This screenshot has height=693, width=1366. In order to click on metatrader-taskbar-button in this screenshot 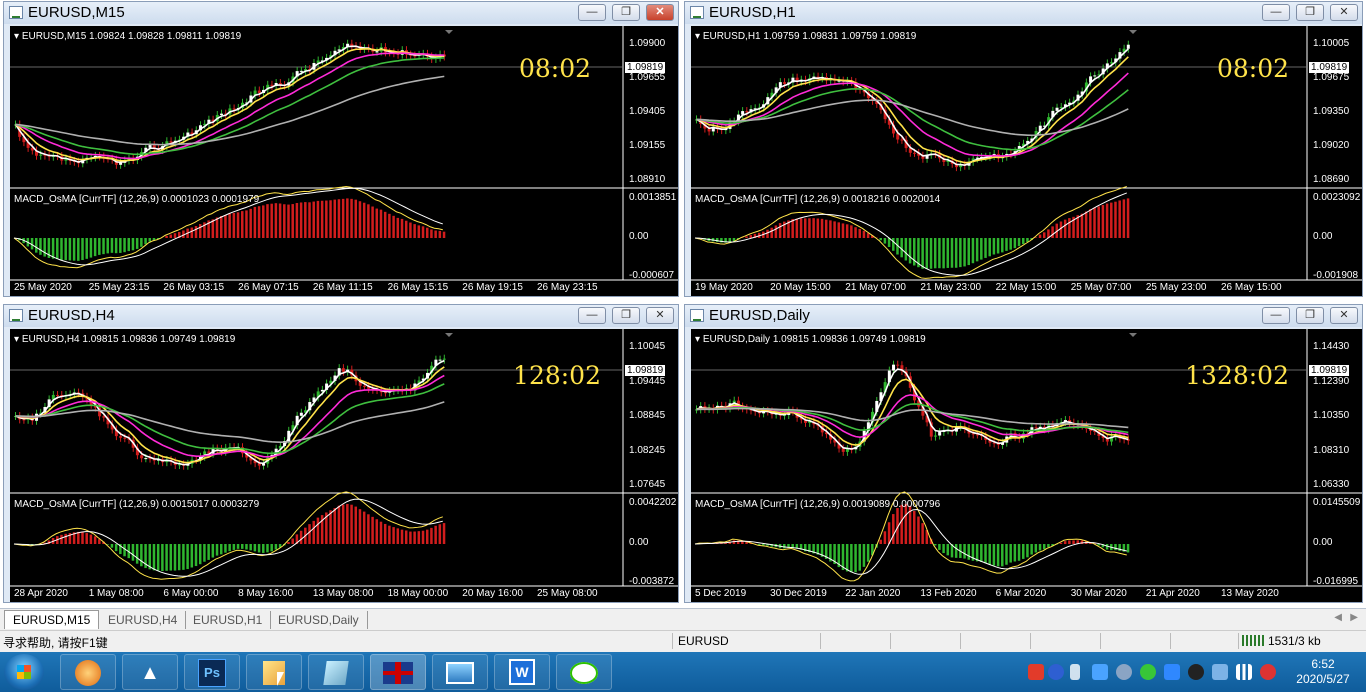, I will do `click(398, 672)`.